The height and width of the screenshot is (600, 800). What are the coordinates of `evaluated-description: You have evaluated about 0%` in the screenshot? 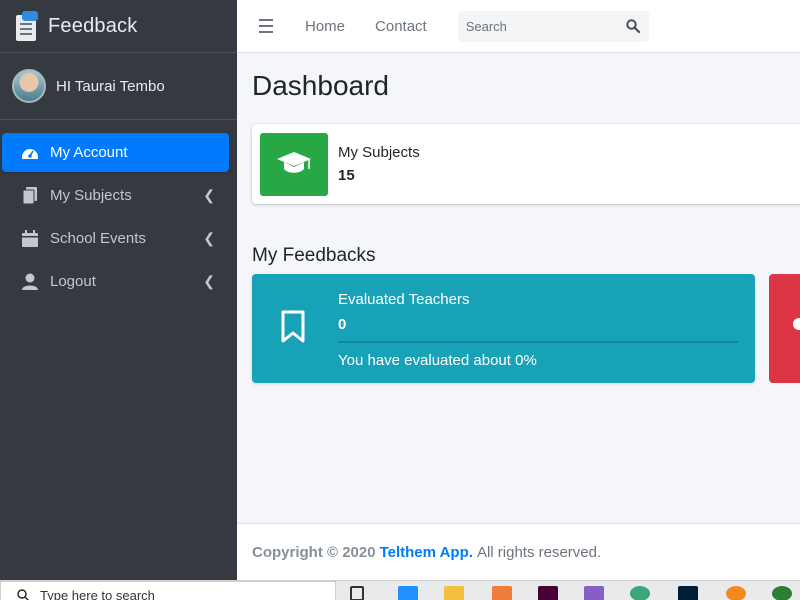 It's located at (437, 360).